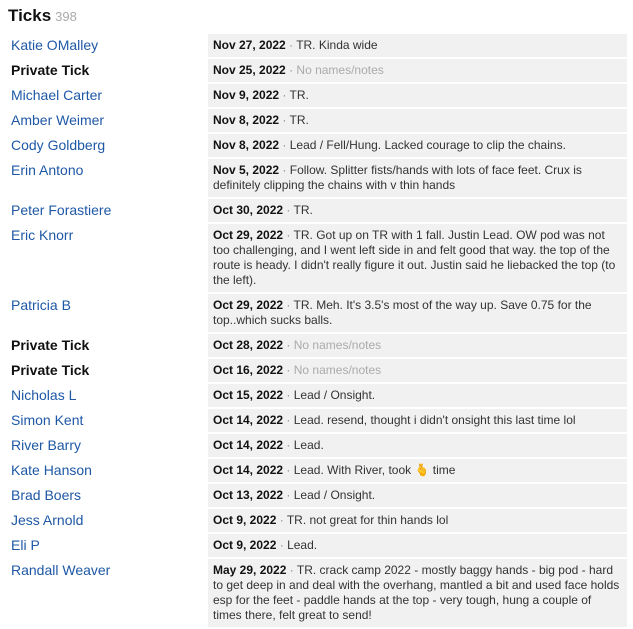  Describe the element at coordinates (47, 420) in the screenshot. I see `climber-name-link: Simon Kent` at that location.